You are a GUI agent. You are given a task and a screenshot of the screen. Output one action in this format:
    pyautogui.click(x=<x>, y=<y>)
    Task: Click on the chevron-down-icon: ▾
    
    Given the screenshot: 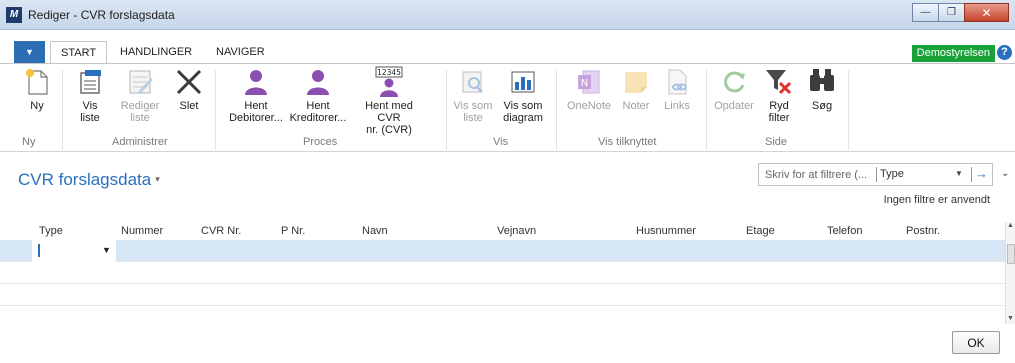 What is the action you would take?
    pyautogui.click(x=157, y=179)
    